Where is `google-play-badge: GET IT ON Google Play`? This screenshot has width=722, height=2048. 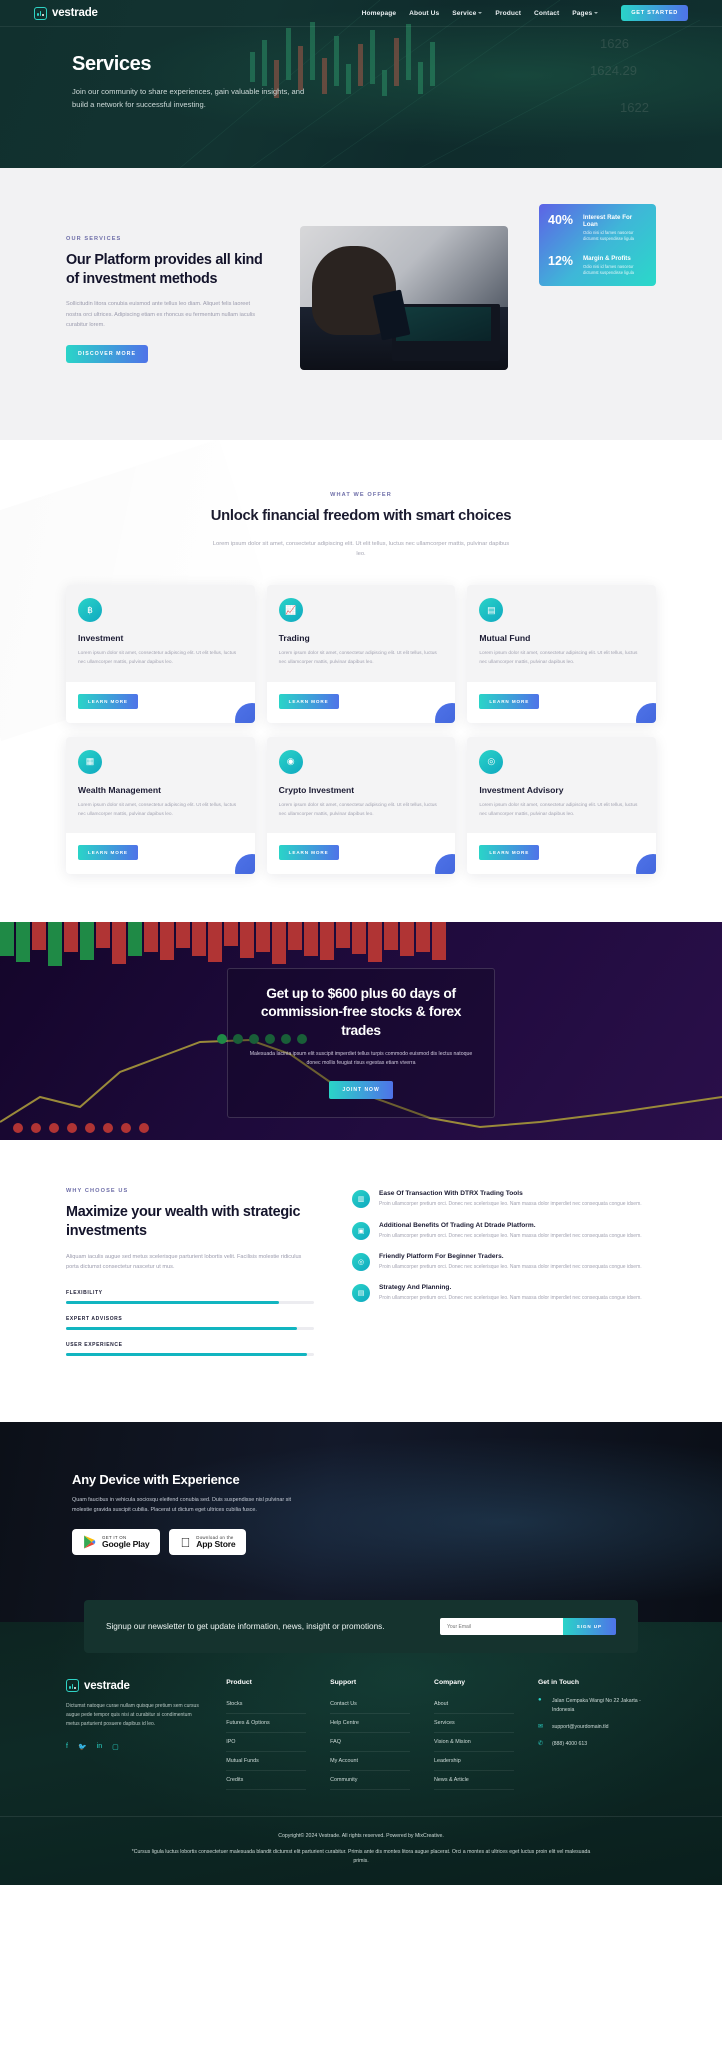
google-play-badge: GET IT ON Google Play is located at coordinates (116, 1542).